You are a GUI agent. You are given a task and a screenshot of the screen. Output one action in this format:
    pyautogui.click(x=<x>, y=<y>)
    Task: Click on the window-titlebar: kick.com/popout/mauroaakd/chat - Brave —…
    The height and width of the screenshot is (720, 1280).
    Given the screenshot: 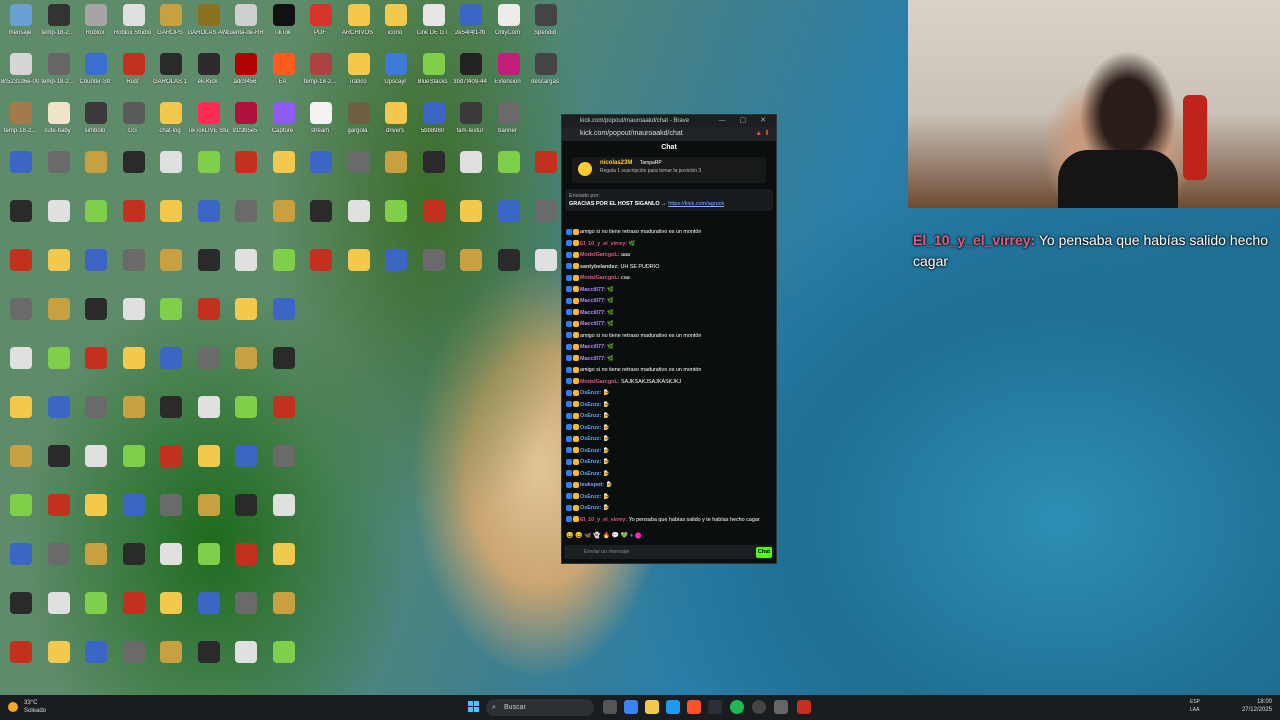 What is the action you would take?
    pyautogui.click(x=669, y=121)
    